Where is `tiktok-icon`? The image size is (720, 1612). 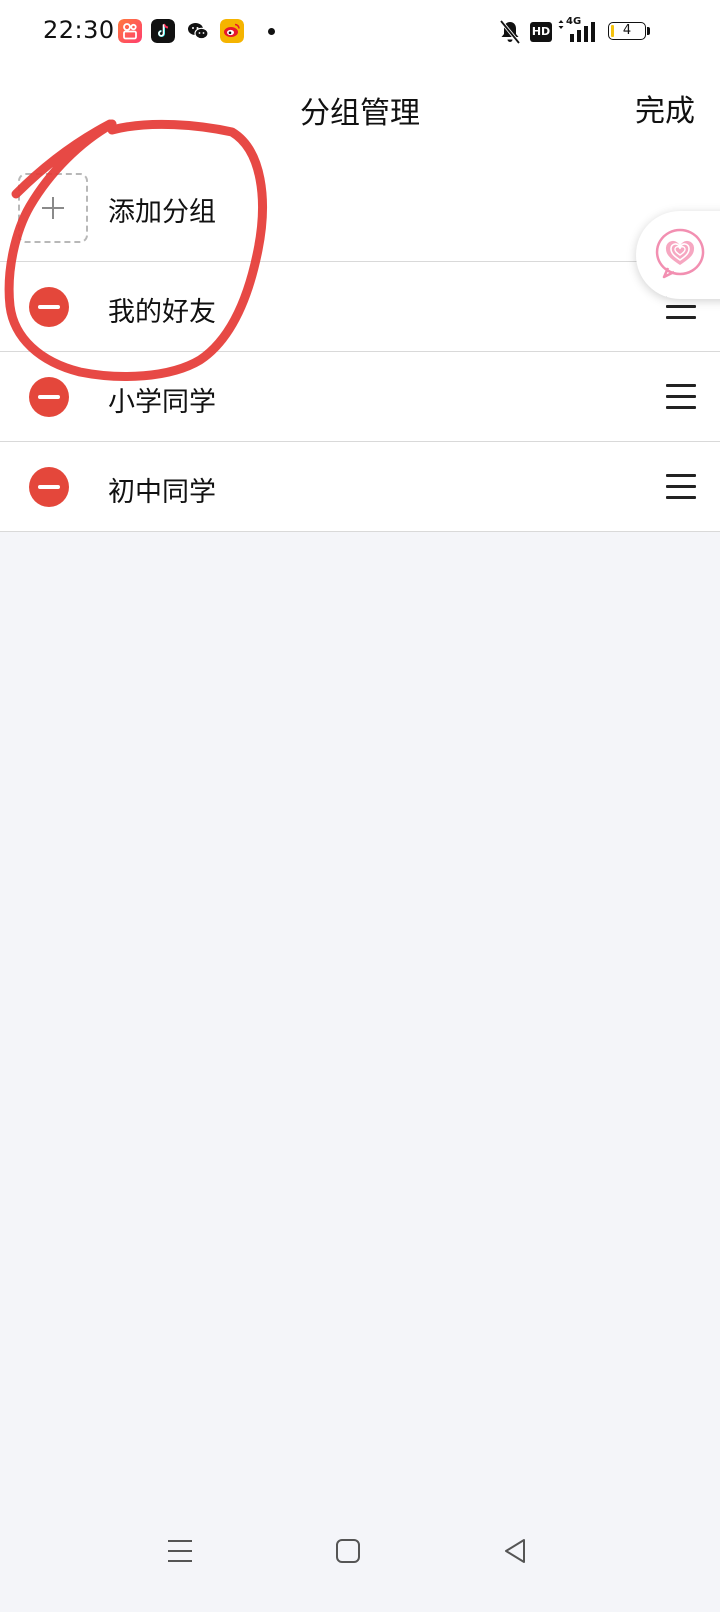 tiktok-icon is located at coordinates (163, 31).